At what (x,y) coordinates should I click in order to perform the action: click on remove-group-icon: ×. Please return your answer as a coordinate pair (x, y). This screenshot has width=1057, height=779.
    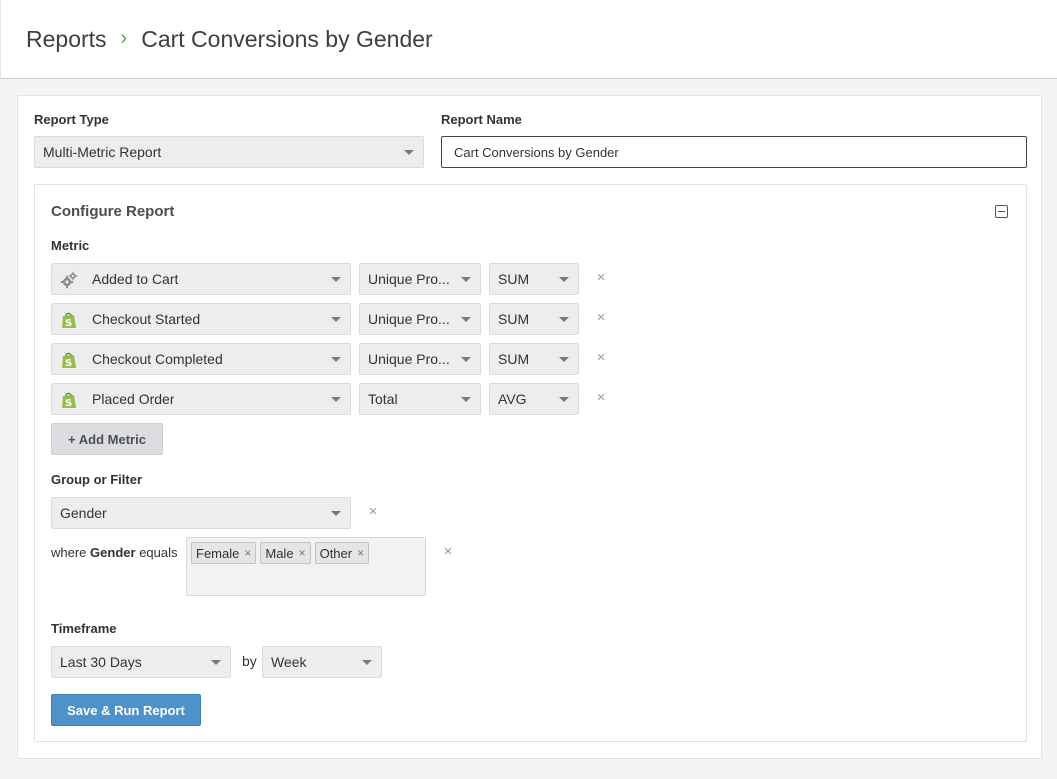
    Looking at the image, I should click on (373, 511).